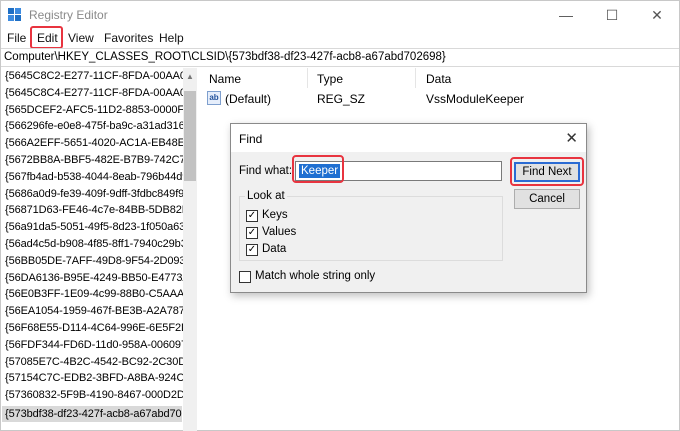 The height and width of the screenshot is (431, 680). Describe the element at coordinates (252, 233) in the screenshot. I see `values-checkbox: ✓` at that location.